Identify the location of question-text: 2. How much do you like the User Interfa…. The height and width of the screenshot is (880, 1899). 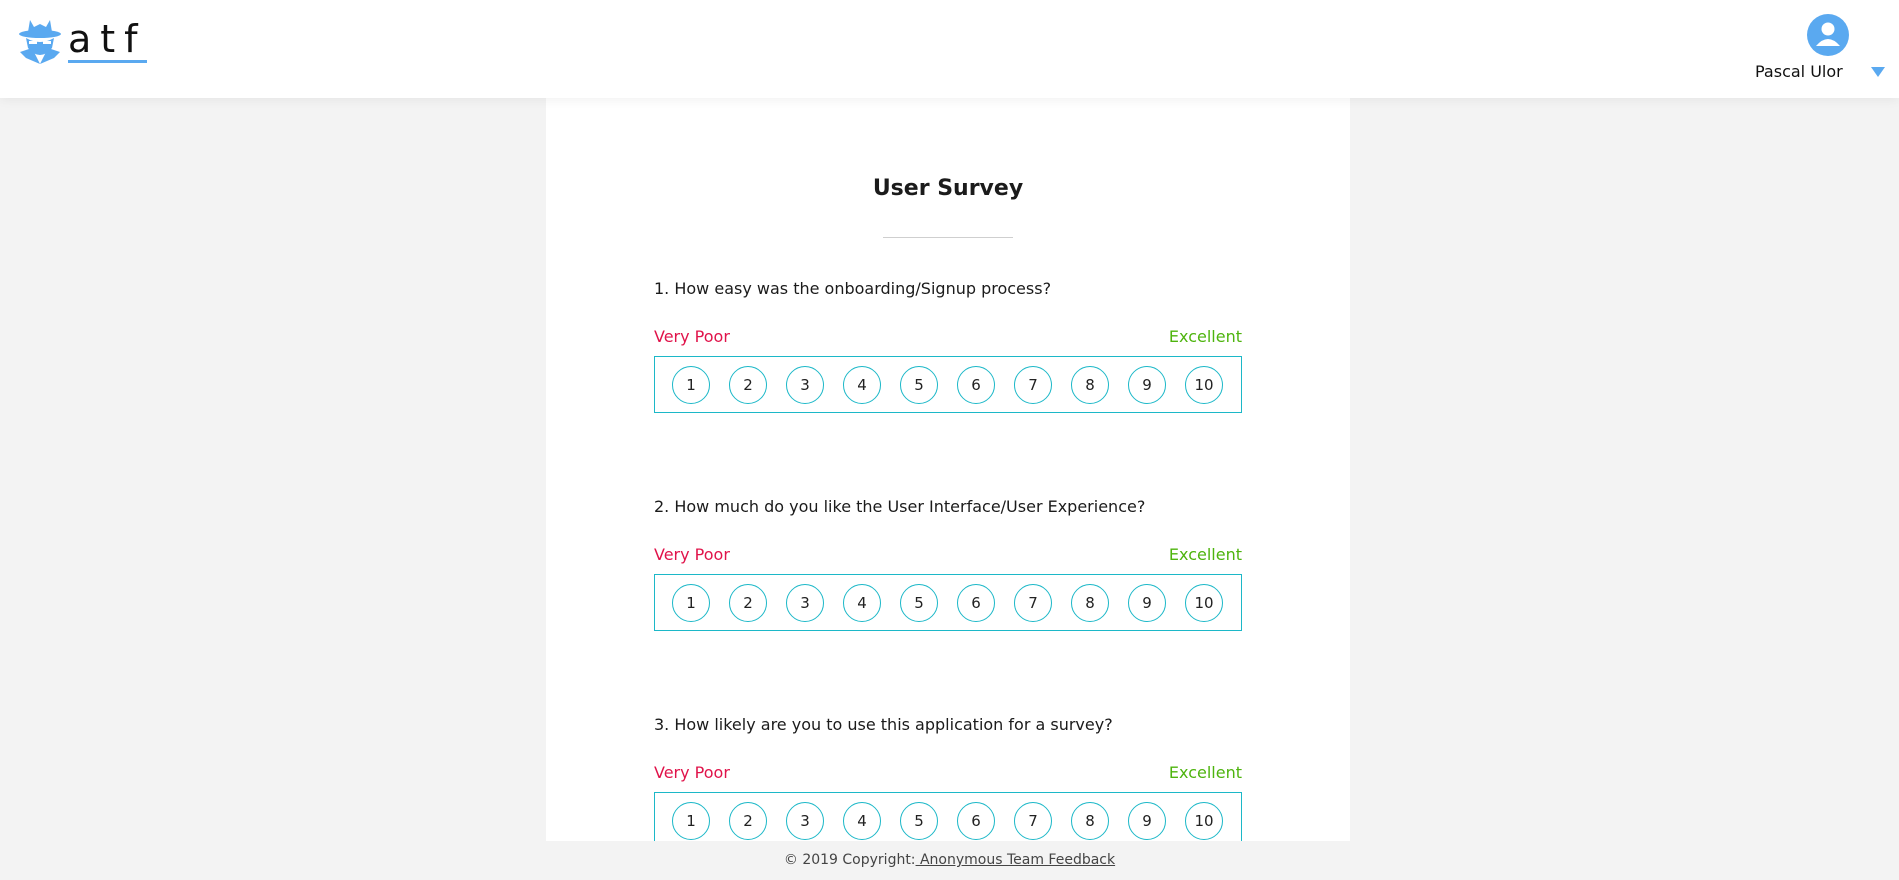
(900, 506).